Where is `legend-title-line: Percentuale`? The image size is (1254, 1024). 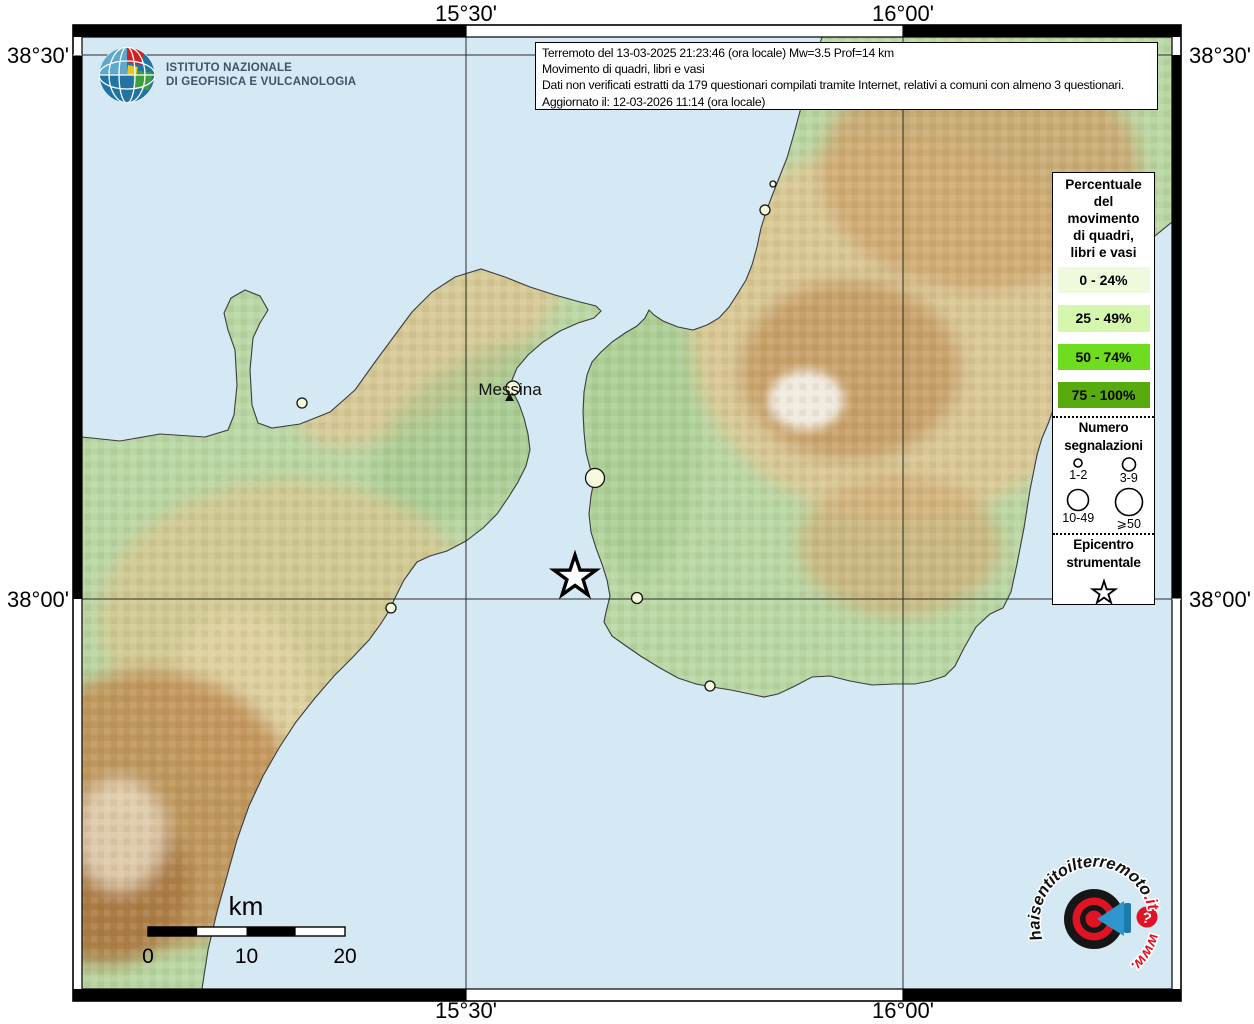 legend-title-line: Percentuale is located at coordinates (1103, 184).